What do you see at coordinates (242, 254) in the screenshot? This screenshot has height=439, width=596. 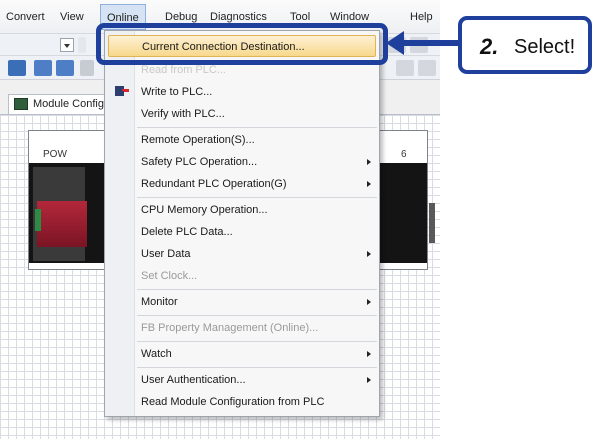 I see `menu-item-user-data: User Data` at bounding box center [242, 254].